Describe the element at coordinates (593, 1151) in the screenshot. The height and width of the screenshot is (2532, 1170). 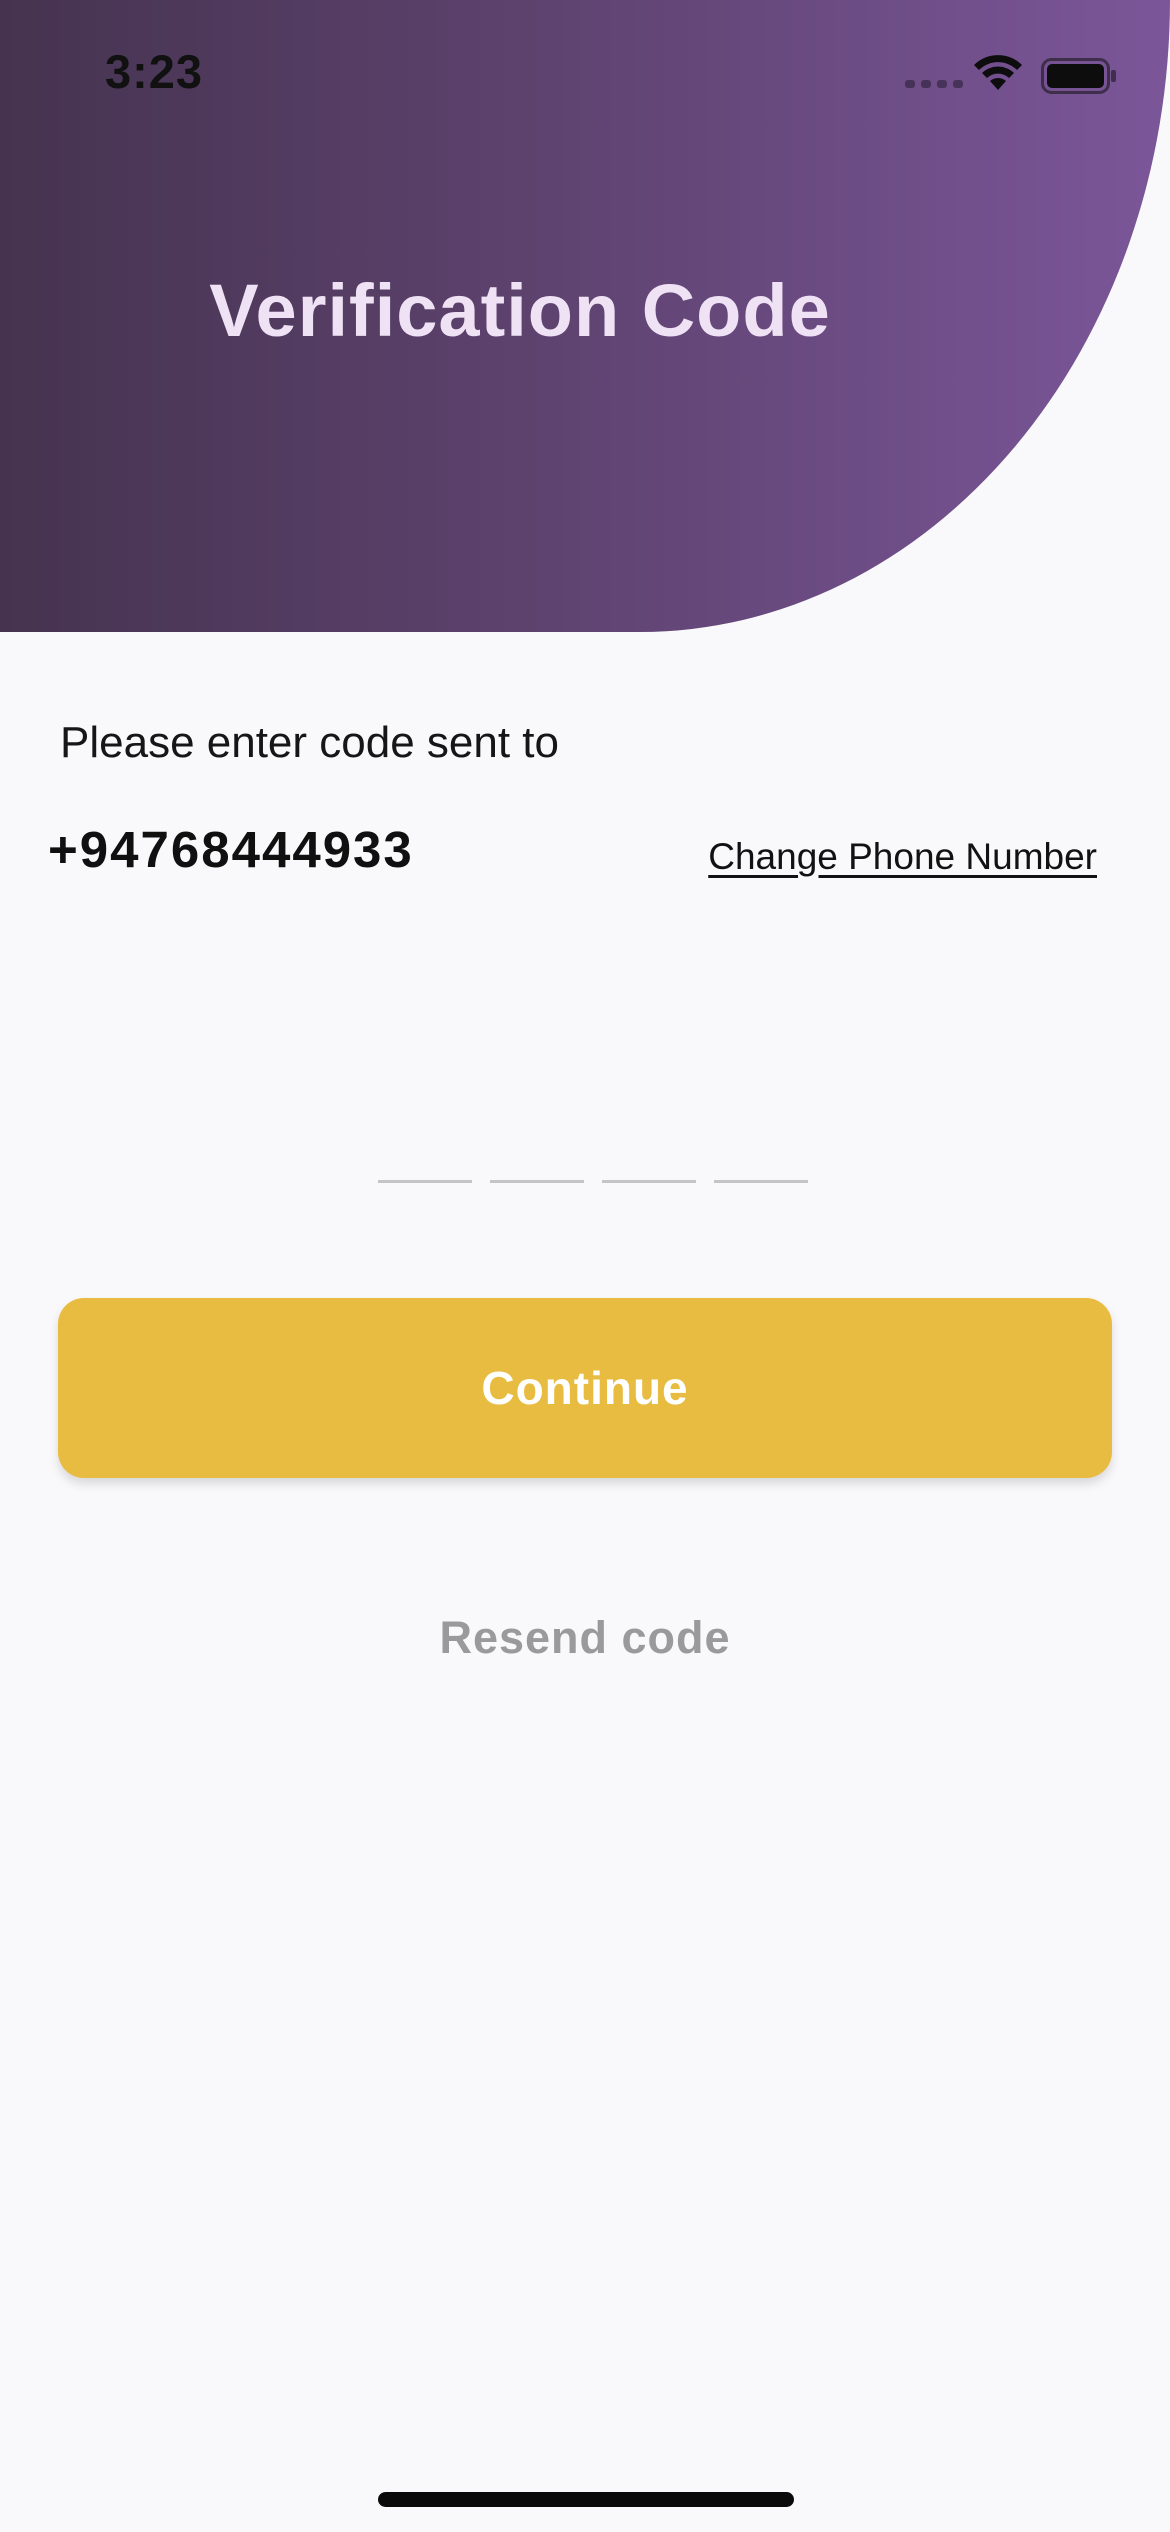
I see `otp-input-group` at that location.